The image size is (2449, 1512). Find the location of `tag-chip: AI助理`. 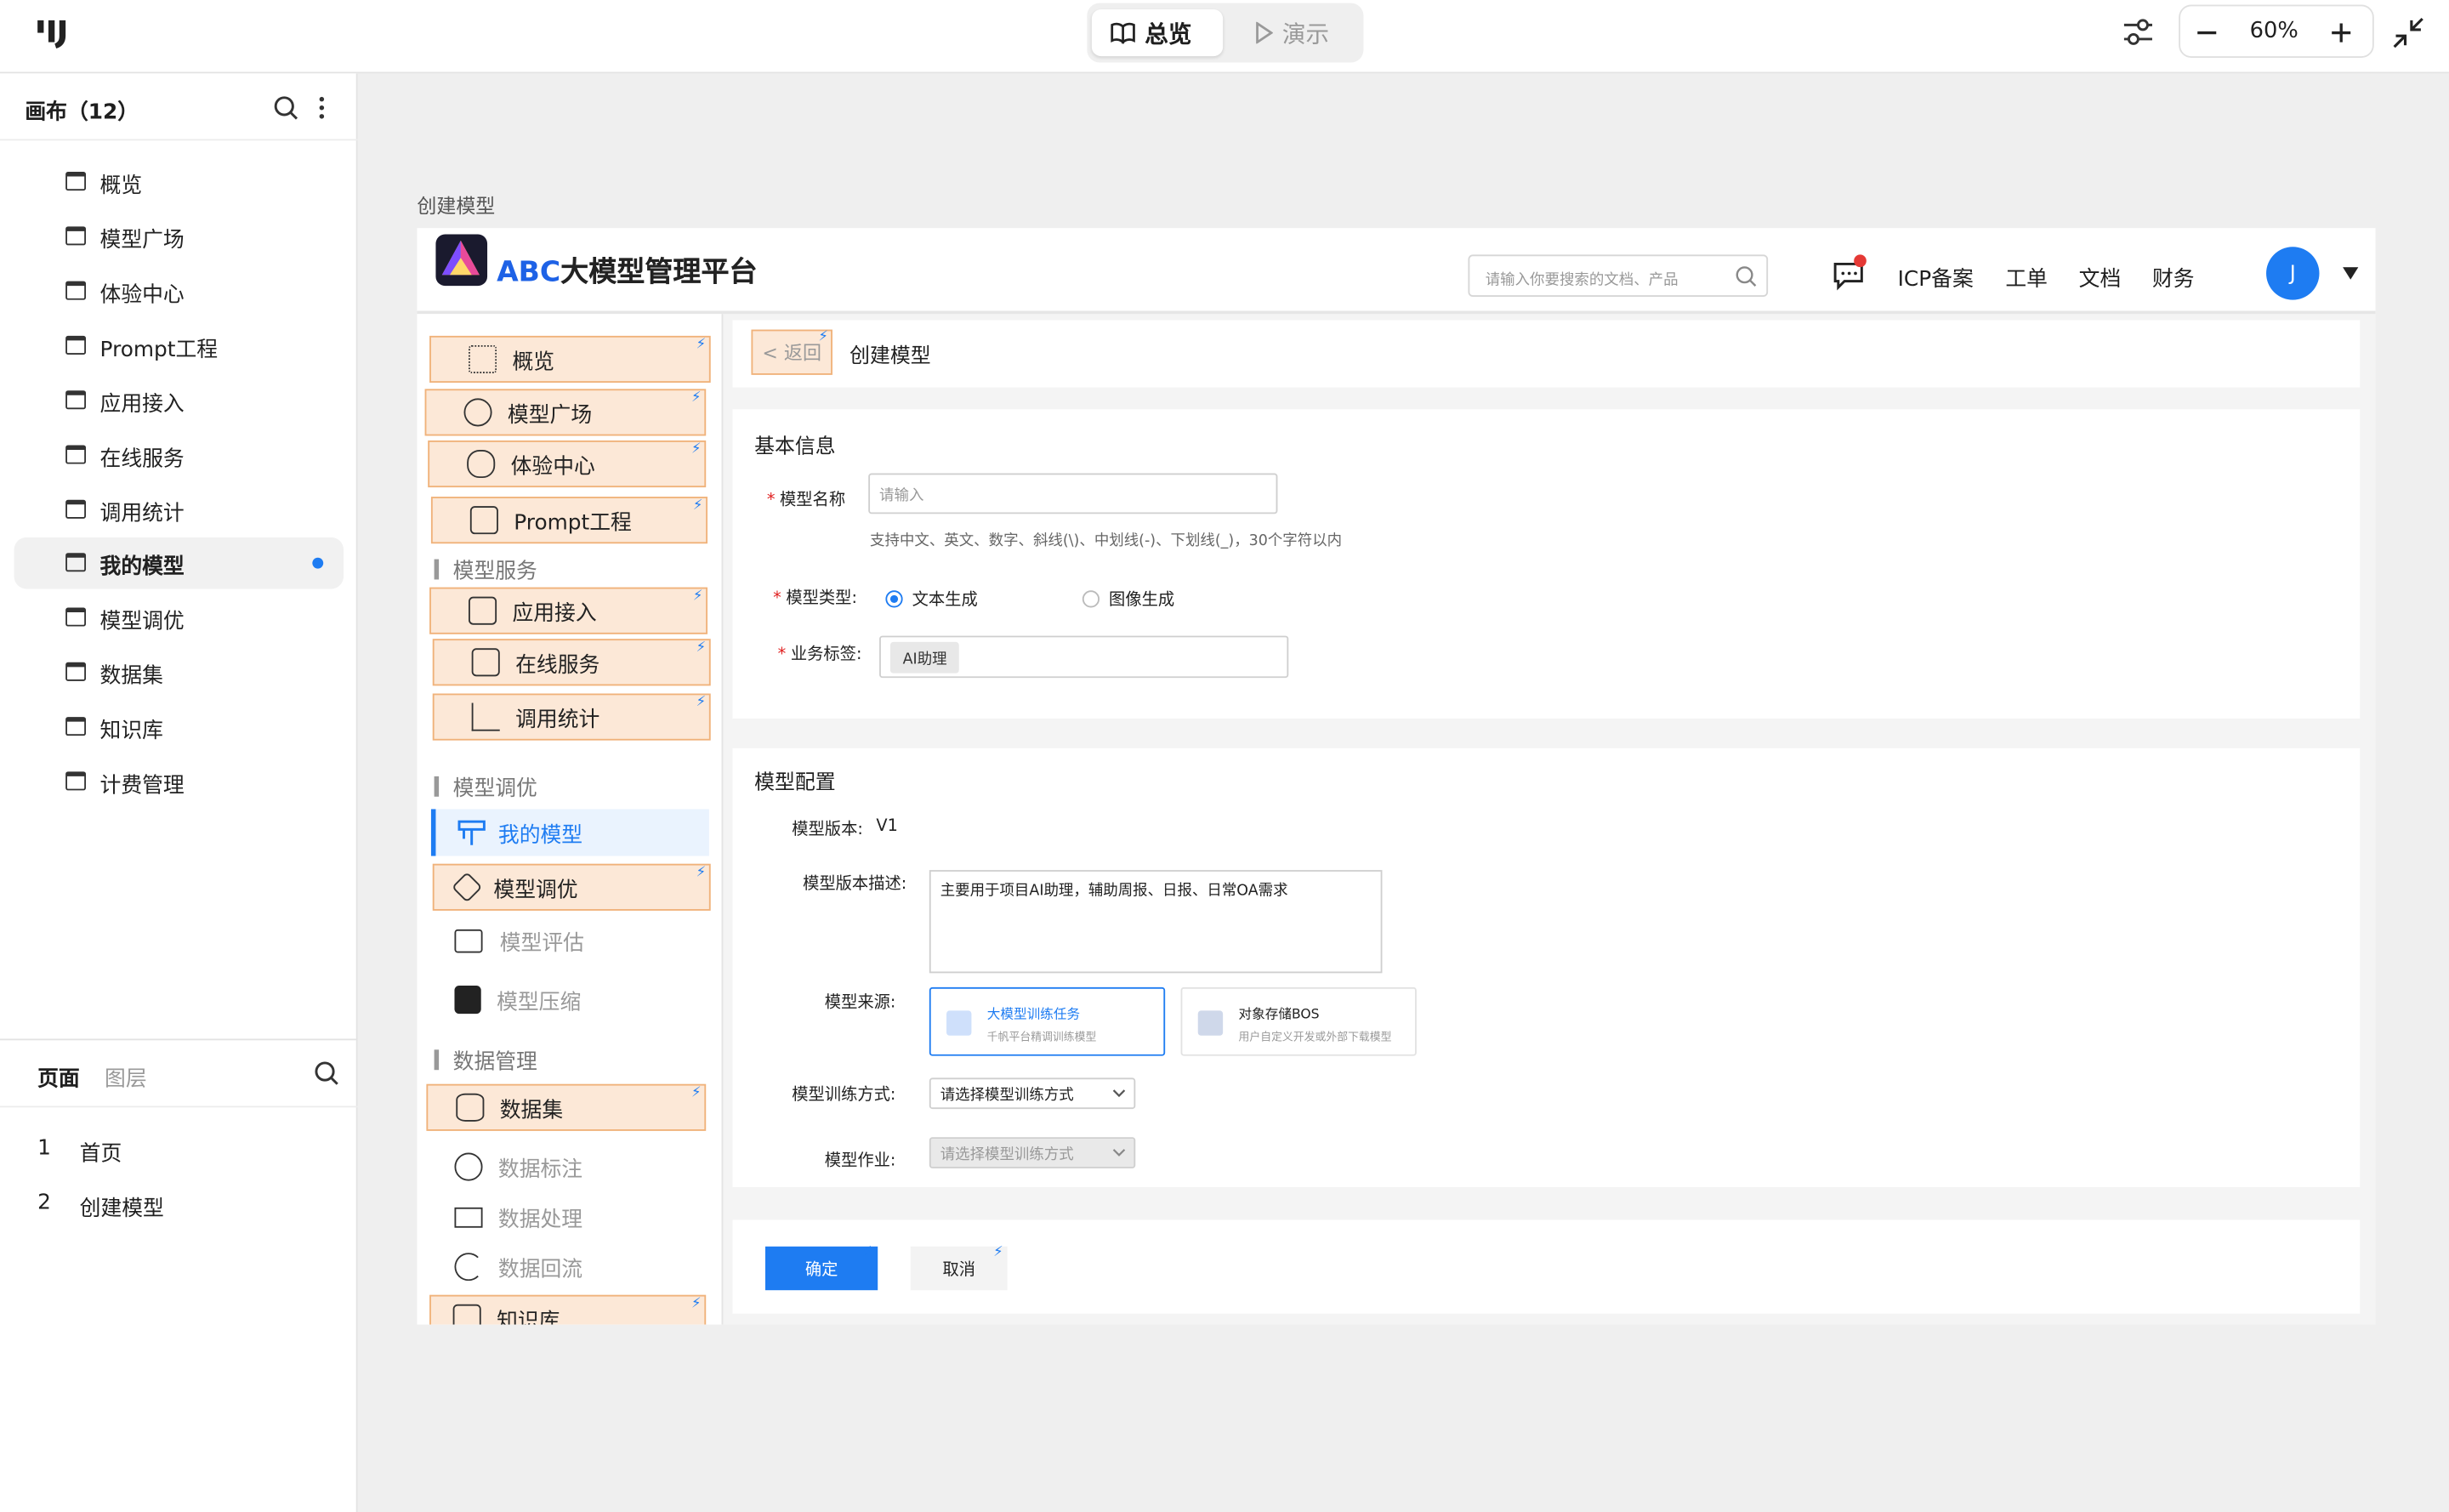

tag-chip: AI助理 is located at coordinates (924, 657).